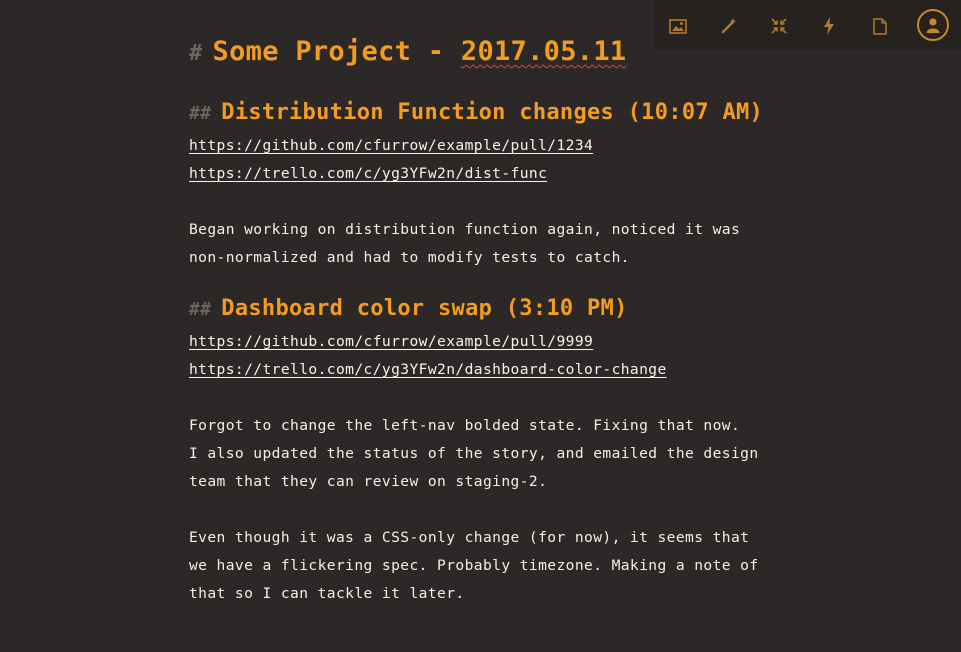 The height and width of the screenshot is (652, 961). I want to click on section-heading-text: Distribution Function changes (10:07 AM), so click(492, 112).